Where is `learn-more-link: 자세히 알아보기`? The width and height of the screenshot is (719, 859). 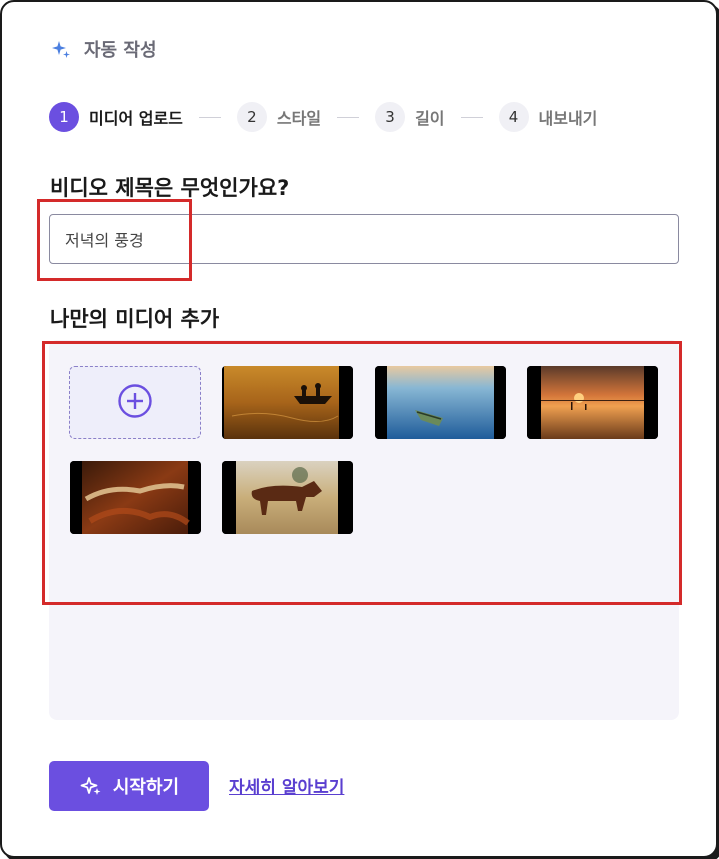 learn-more-link: 자세히 알아보기 is located at coordinates (286, 785).